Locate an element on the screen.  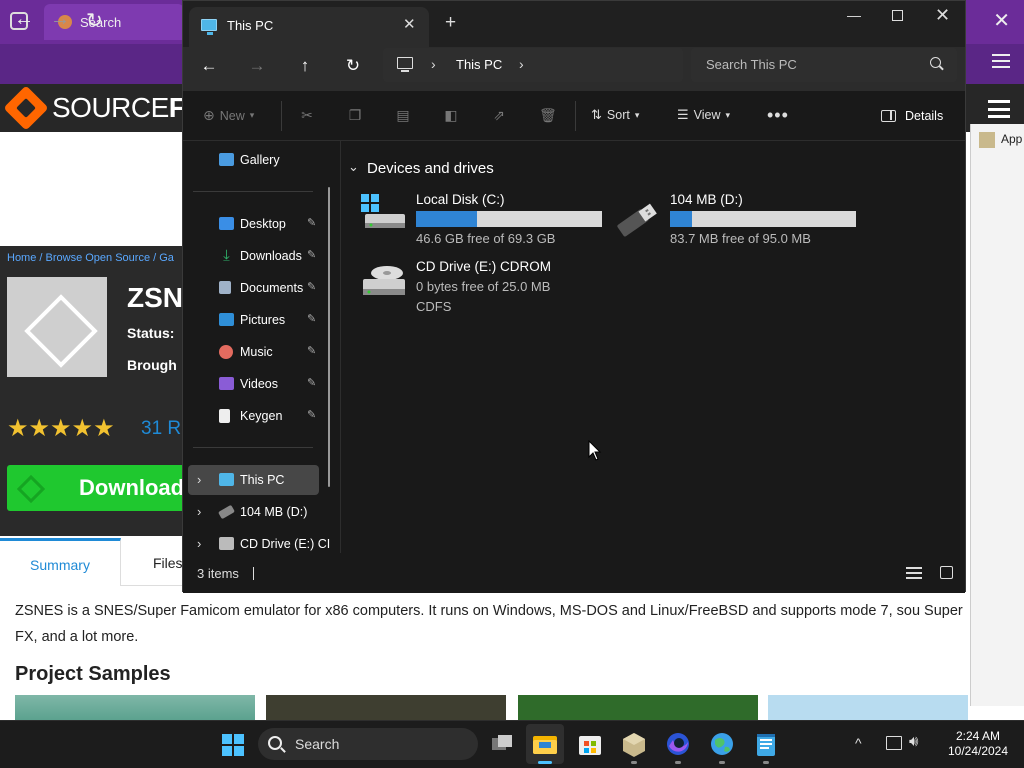
refresh-button: ↻ is located at coordinates (353, 66).